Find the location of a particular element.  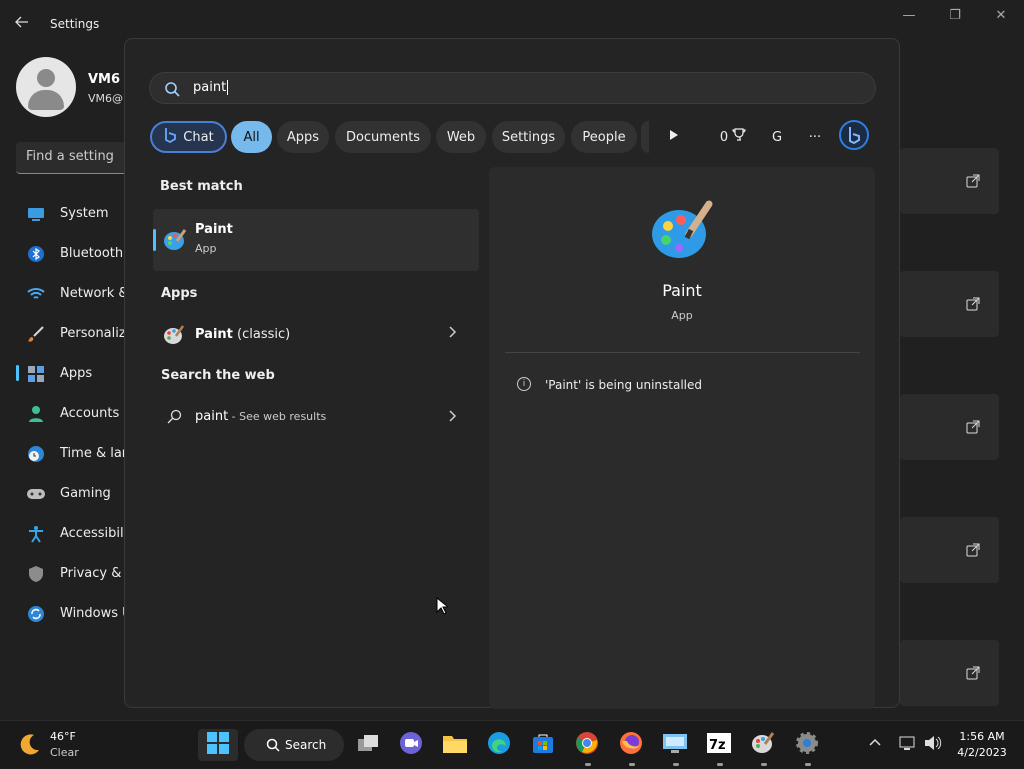

find-setting-placeholder: Find a setting is located at coordinates (70, 156).